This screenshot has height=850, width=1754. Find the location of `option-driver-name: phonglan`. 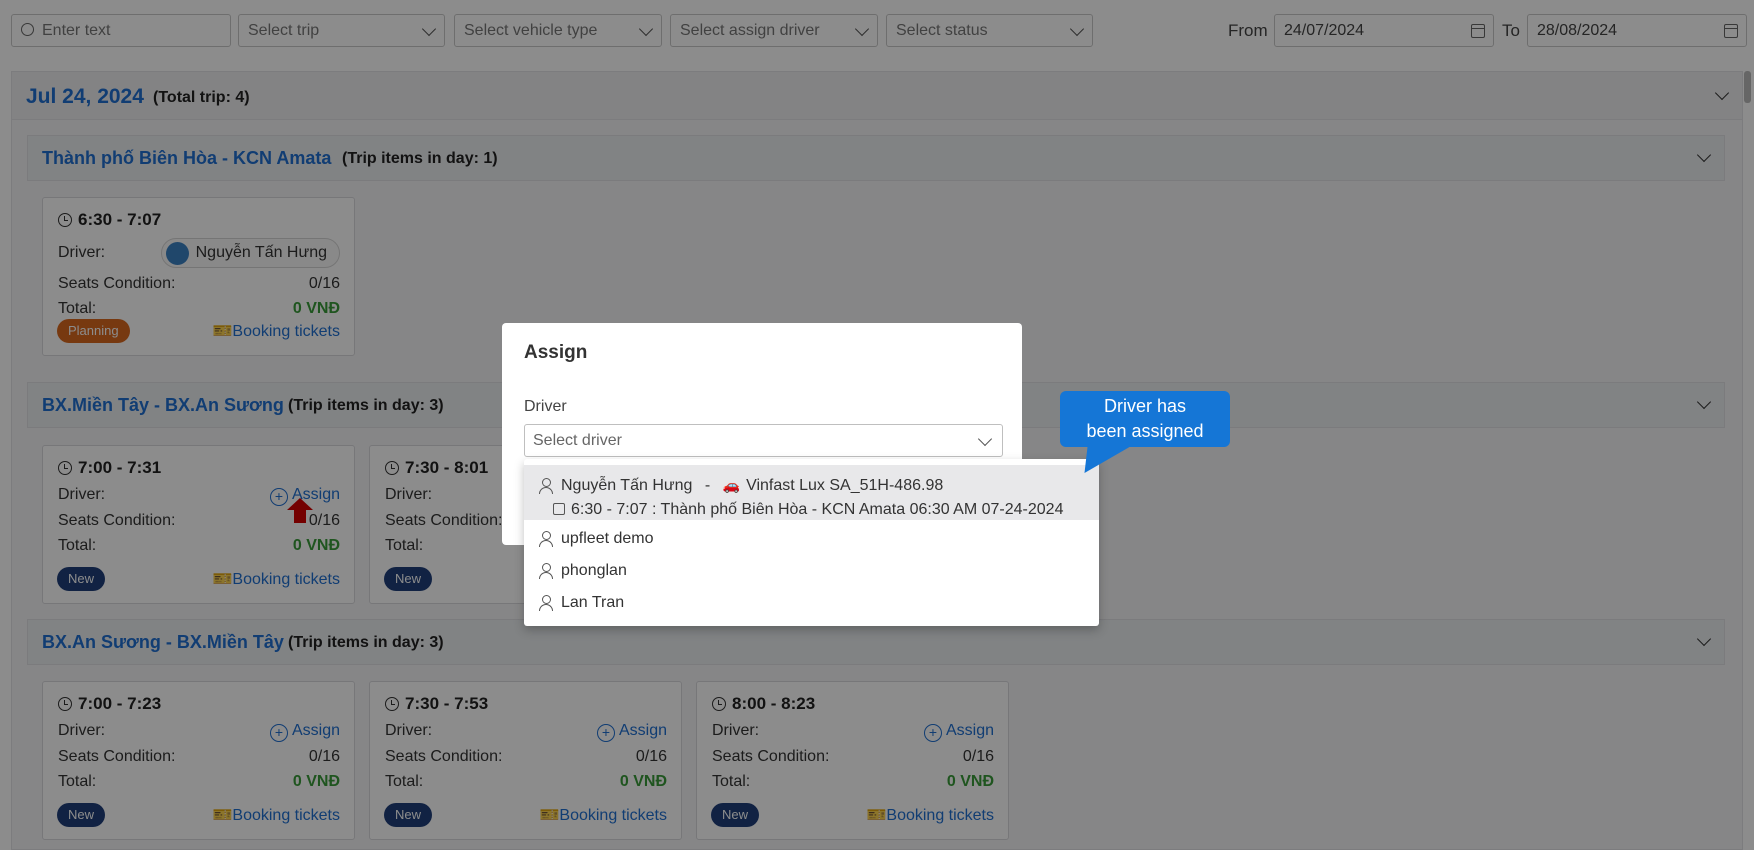

option-driver-name: phonglan is located at coordinates (594, 570).